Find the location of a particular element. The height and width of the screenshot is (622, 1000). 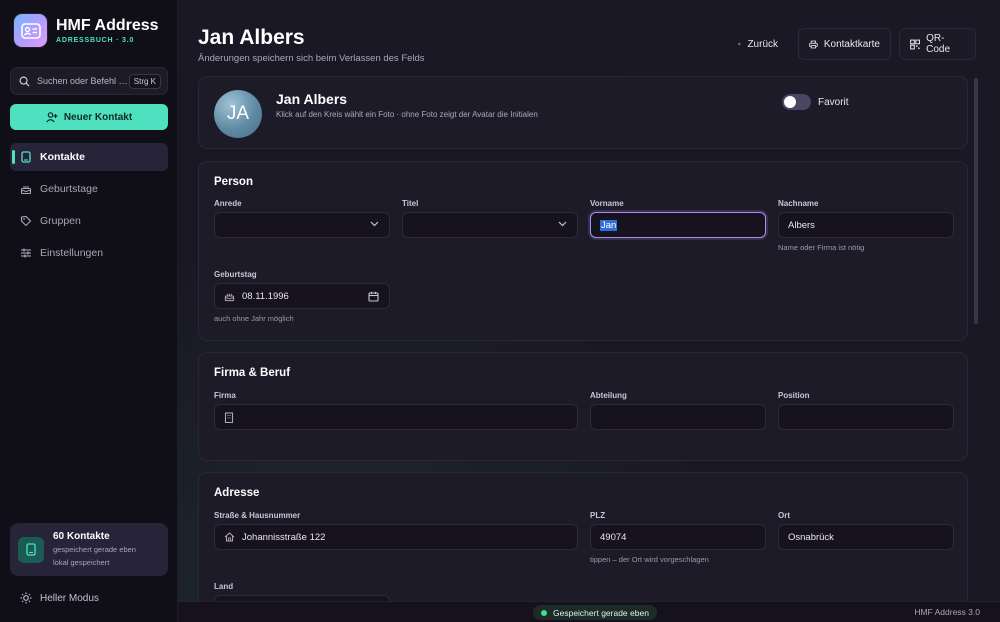

qr-code-button: QR-Code is located at coordinates (937, 44).